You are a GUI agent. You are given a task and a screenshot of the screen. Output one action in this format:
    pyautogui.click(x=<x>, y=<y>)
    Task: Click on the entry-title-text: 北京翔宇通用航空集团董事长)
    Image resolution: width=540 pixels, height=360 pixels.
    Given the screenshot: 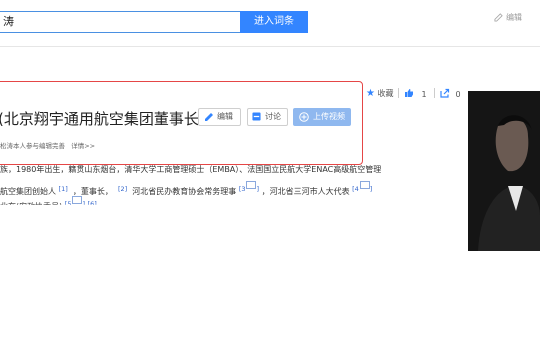 What is the action you would take?
    pyautogui.click(x=104, y=119)
    